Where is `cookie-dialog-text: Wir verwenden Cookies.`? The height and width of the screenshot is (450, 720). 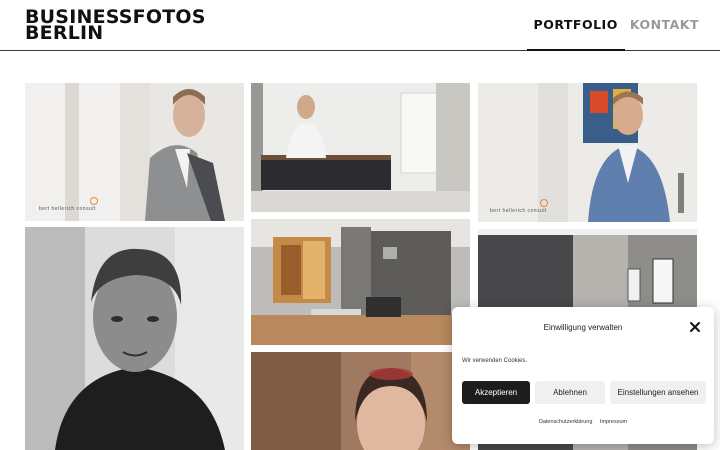 cookie-dialog-text: Wir verwenden Cookies. is located at coordinates (495, 361).